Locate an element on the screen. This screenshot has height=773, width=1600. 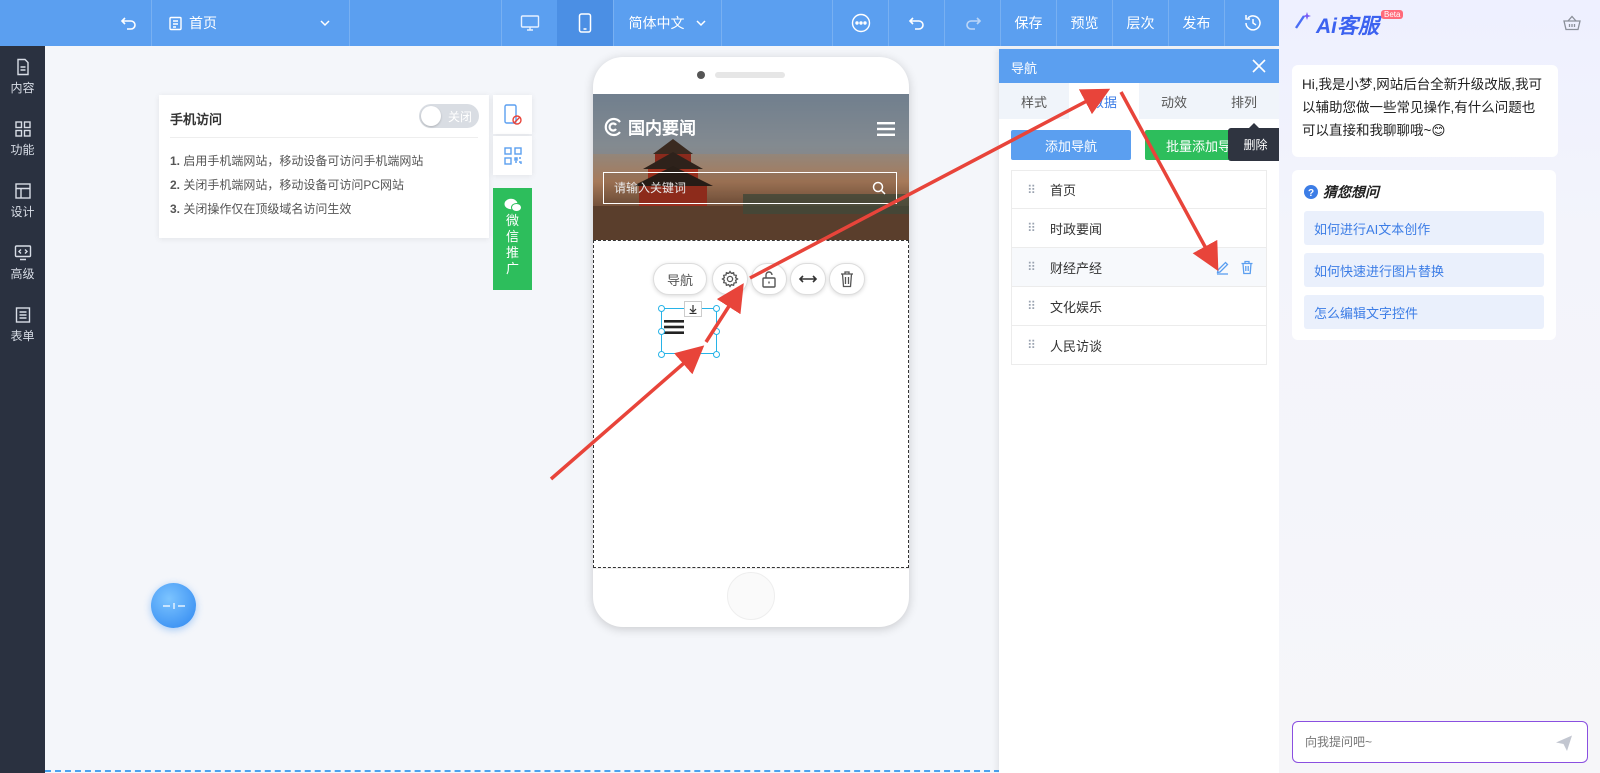
layers-button: 层次 is located at coordinates (1140, 23).